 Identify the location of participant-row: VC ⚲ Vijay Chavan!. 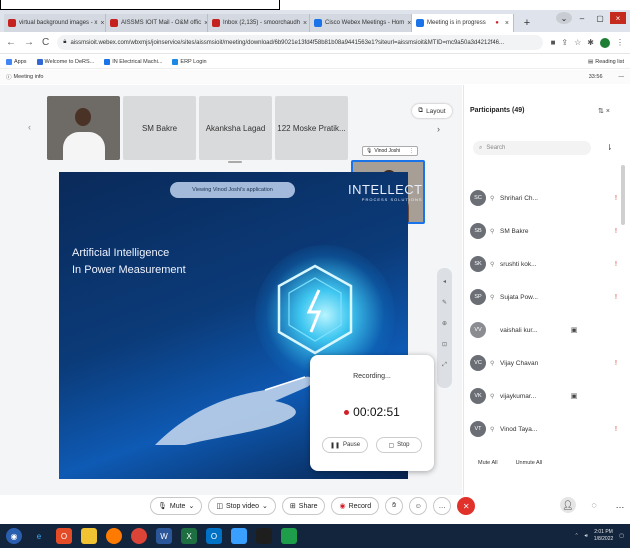
(545, 363).